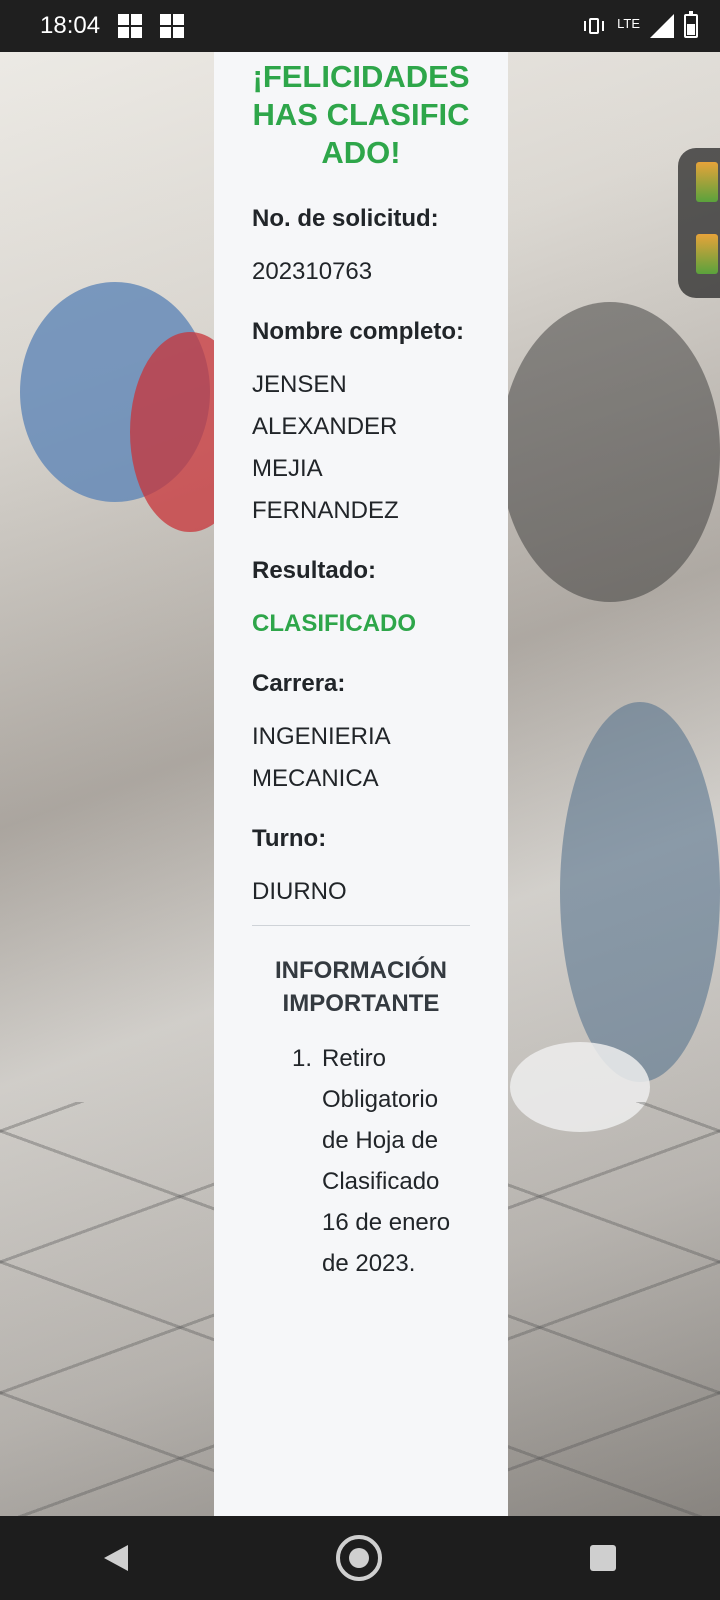 This screenshot has width=720, height=1600. I want to click on turno-label: Turno:, so click(289, 838).